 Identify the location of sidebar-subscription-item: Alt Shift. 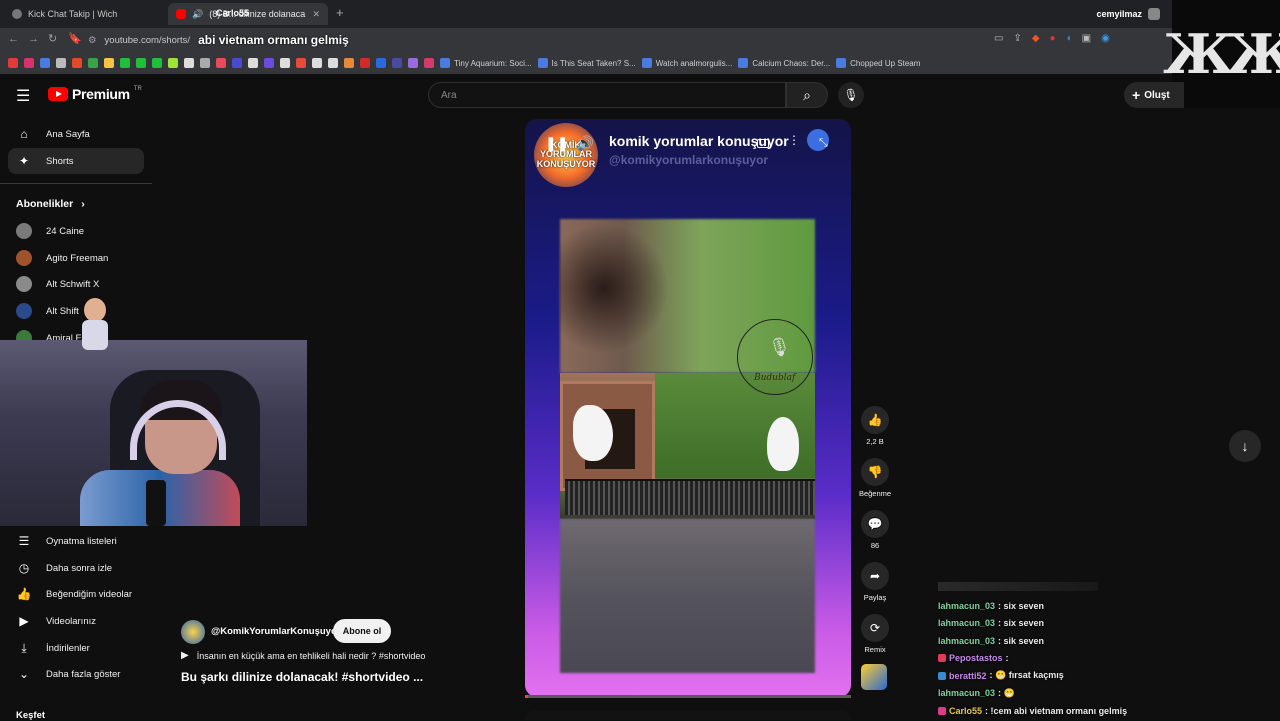
(76, 311).